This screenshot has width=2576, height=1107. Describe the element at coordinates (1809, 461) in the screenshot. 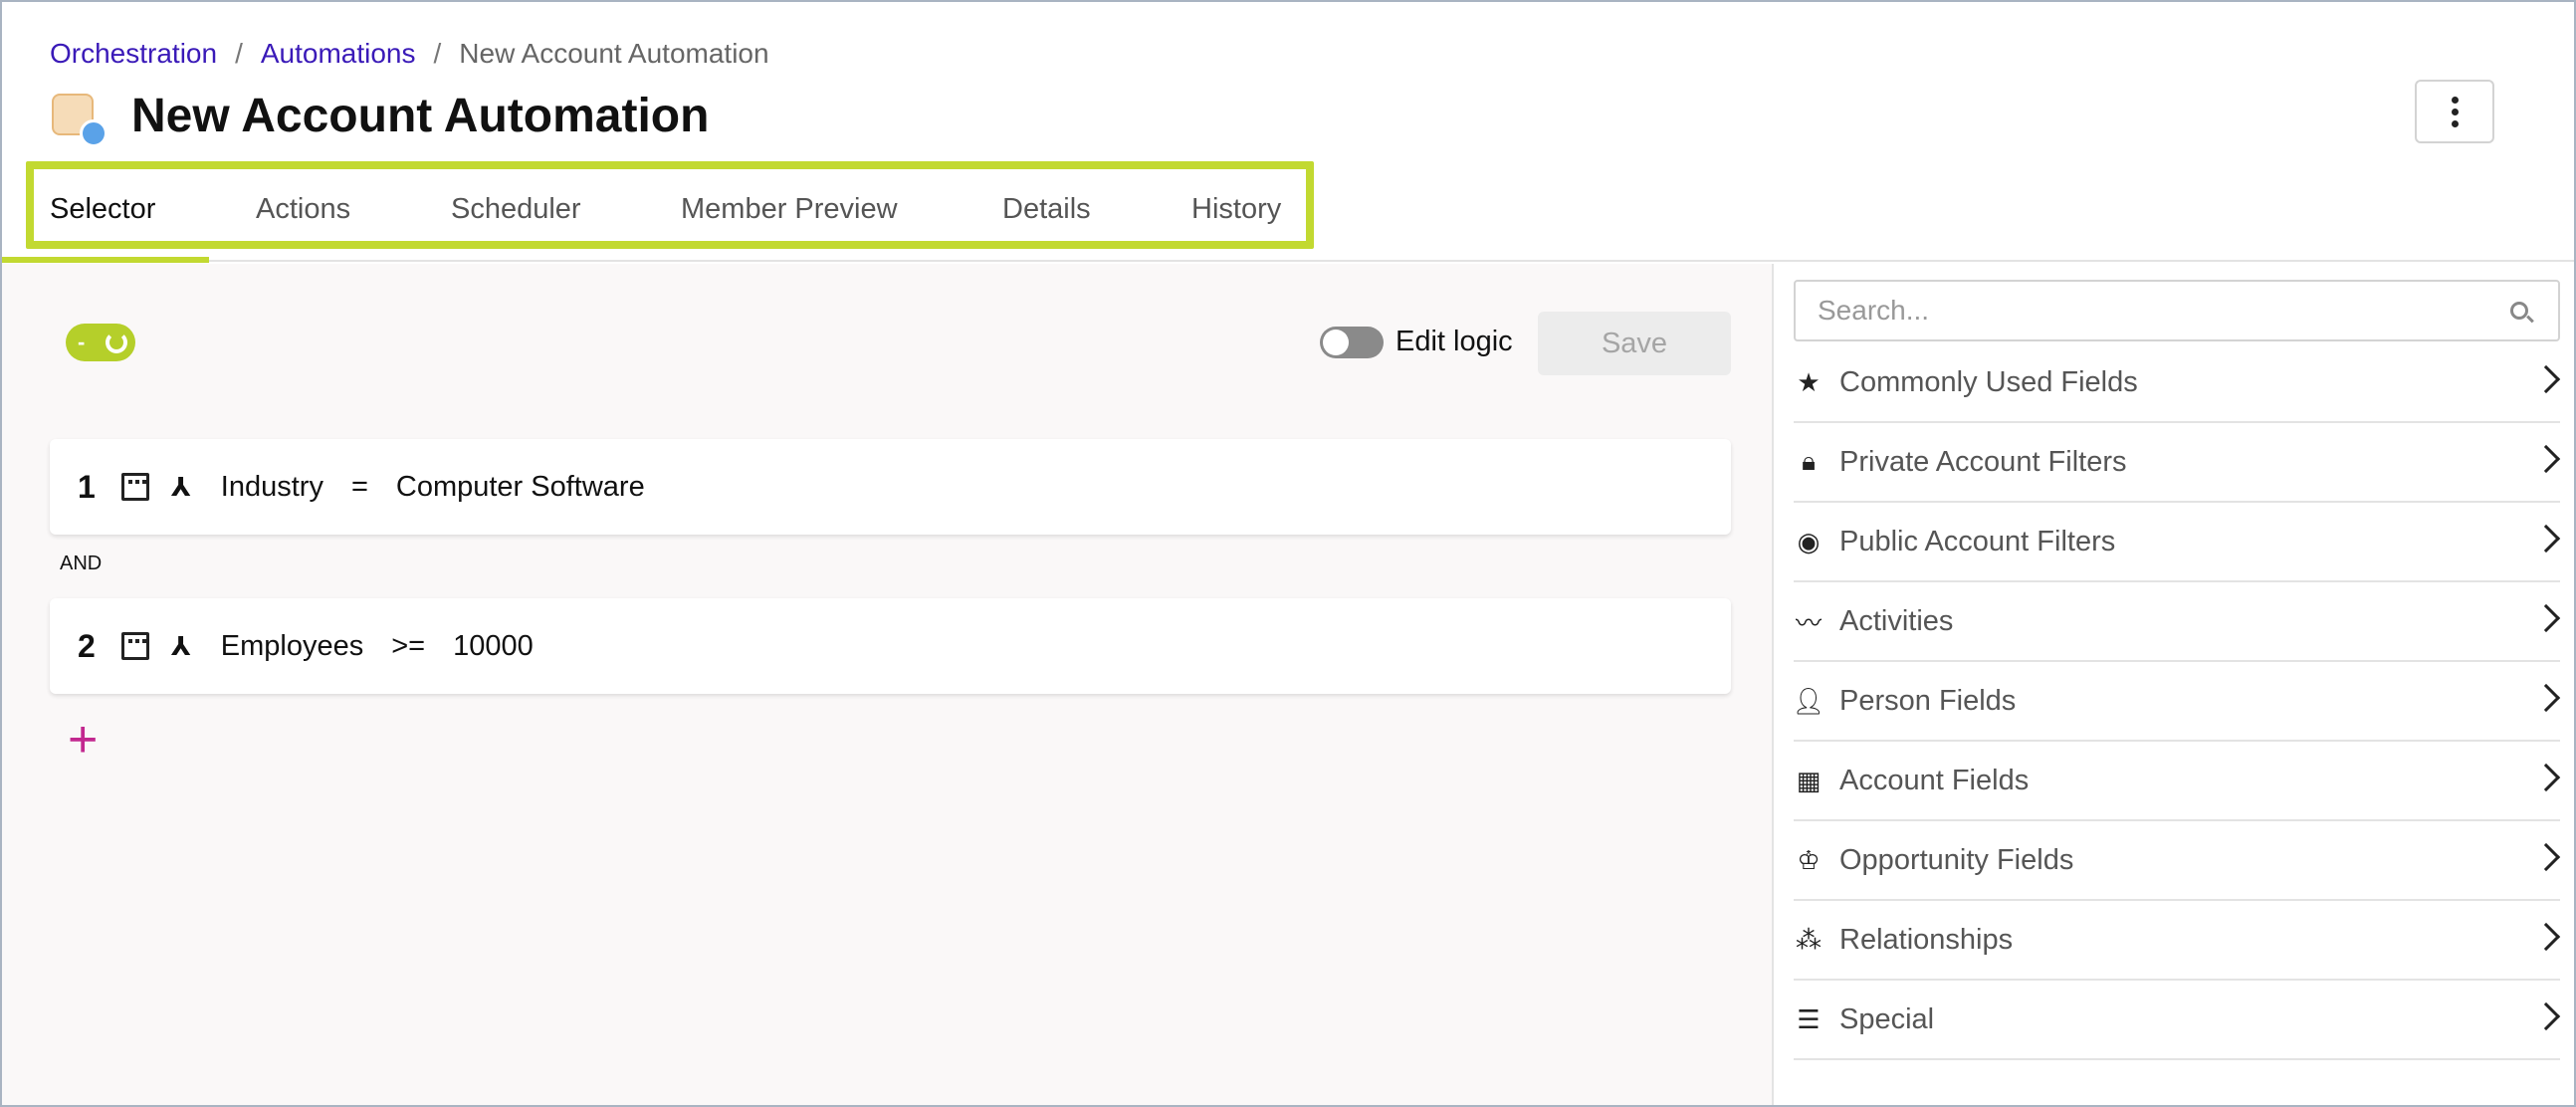

I see `lock-icon: 🔒︎` at that location.